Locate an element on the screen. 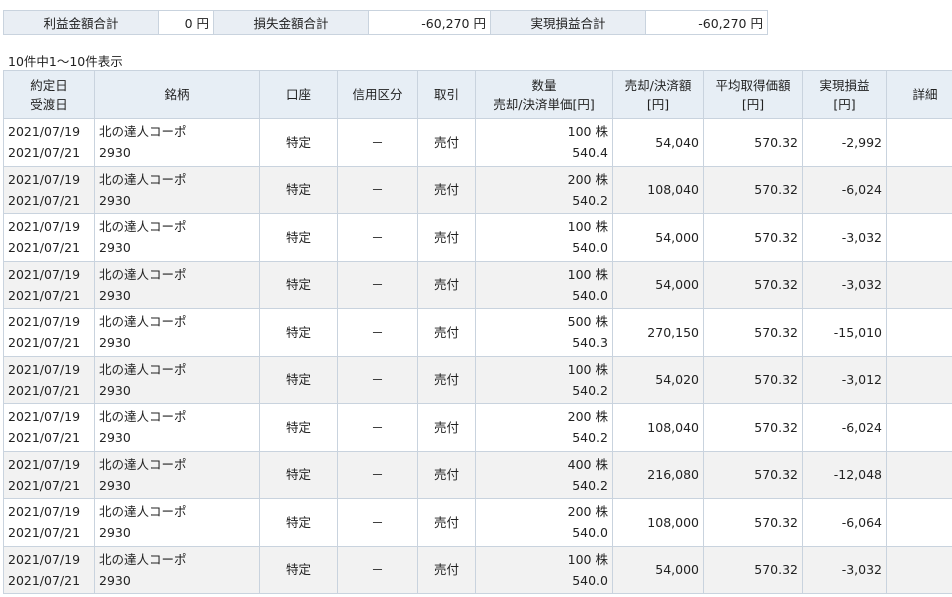 The height and width of the screenshot is (597, 952). cell-realized-pl: -3,032 is located at coordinates (844, 237).